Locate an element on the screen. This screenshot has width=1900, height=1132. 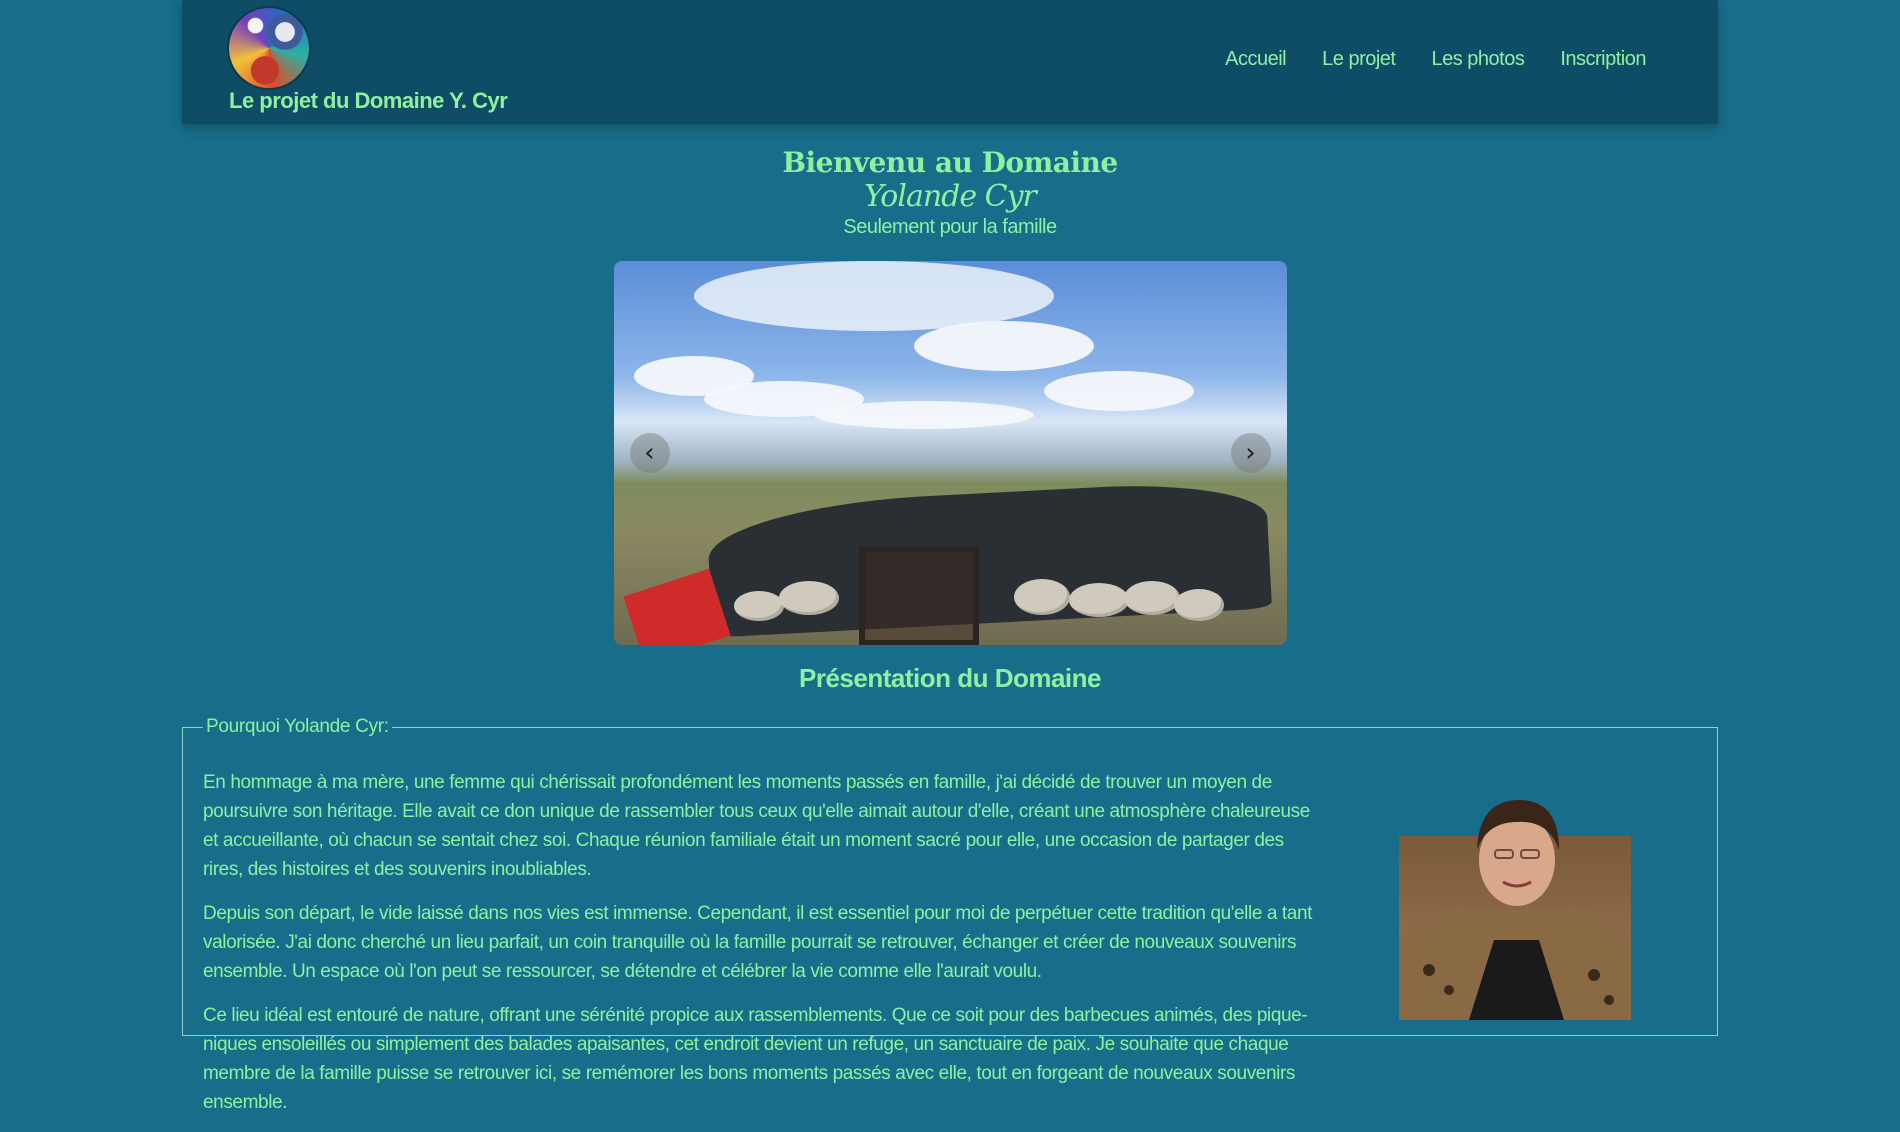
presentation-title: Présentation du Domaine is located at coordinates (950, 678).